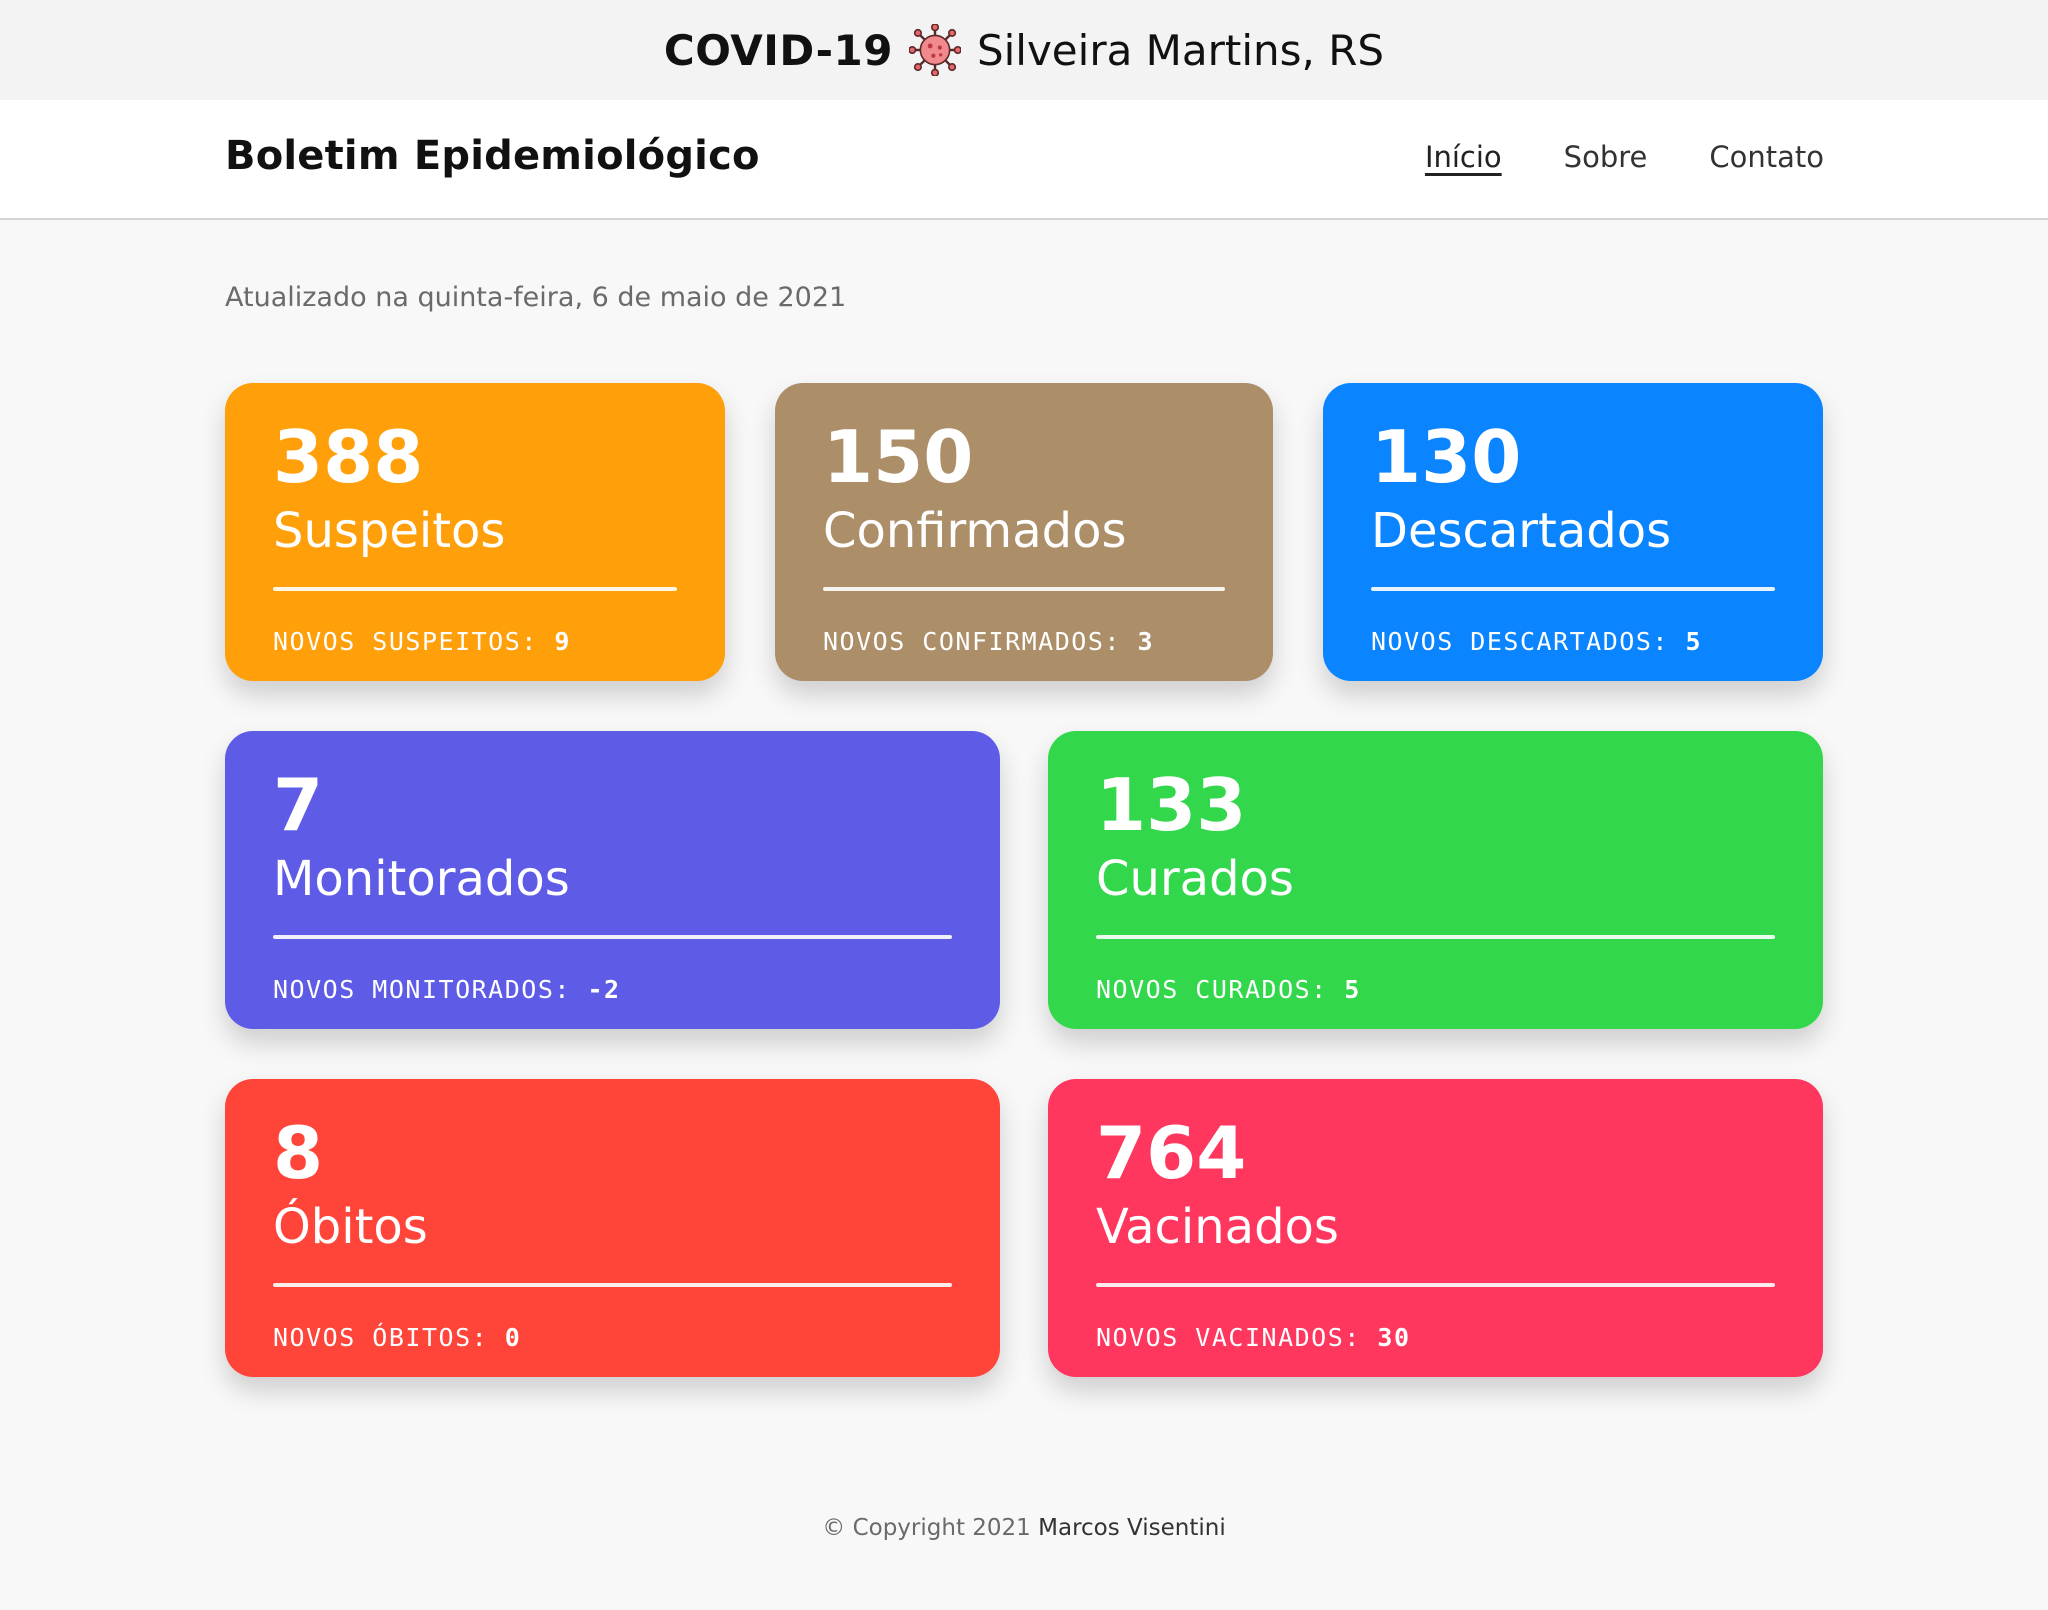  Describe the element at coordinates (1435, 880) in the screenshot. I see `card-curados: 133 Curados NOVOS CURADOS: 5` at that location.